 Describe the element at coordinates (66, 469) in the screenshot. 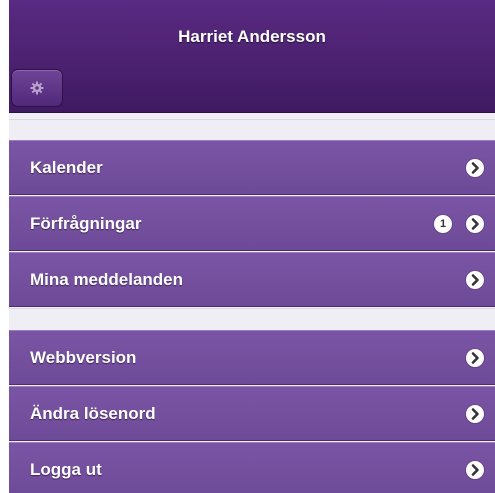

I see `menu-item-label: Logga ut` at that location.